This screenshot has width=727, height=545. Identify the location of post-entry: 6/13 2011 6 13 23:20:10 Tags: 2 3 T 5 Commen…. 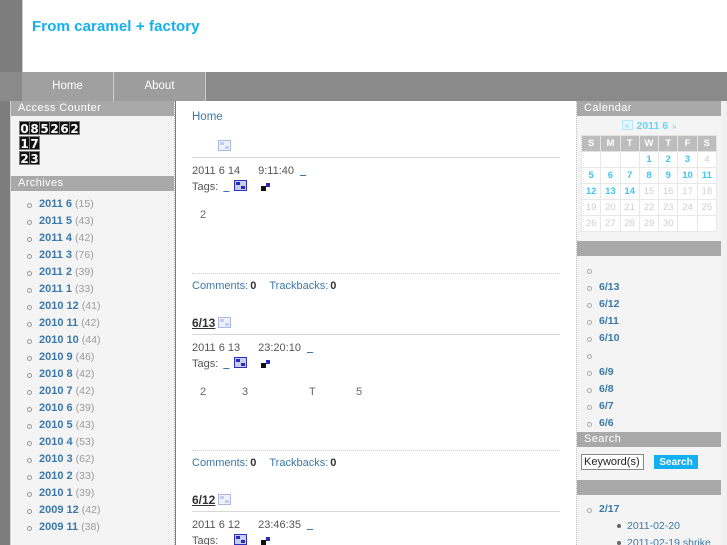
(376, 392).